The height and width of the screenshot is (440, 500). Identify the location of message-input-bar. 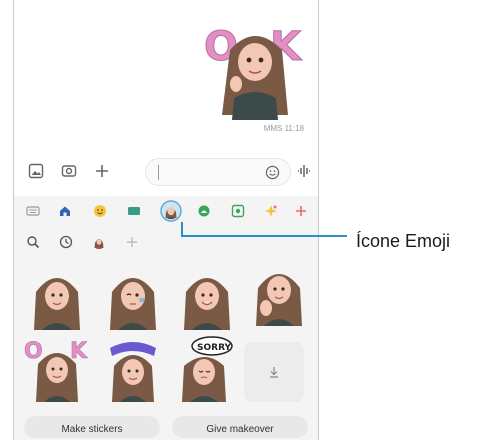
(166, 171).